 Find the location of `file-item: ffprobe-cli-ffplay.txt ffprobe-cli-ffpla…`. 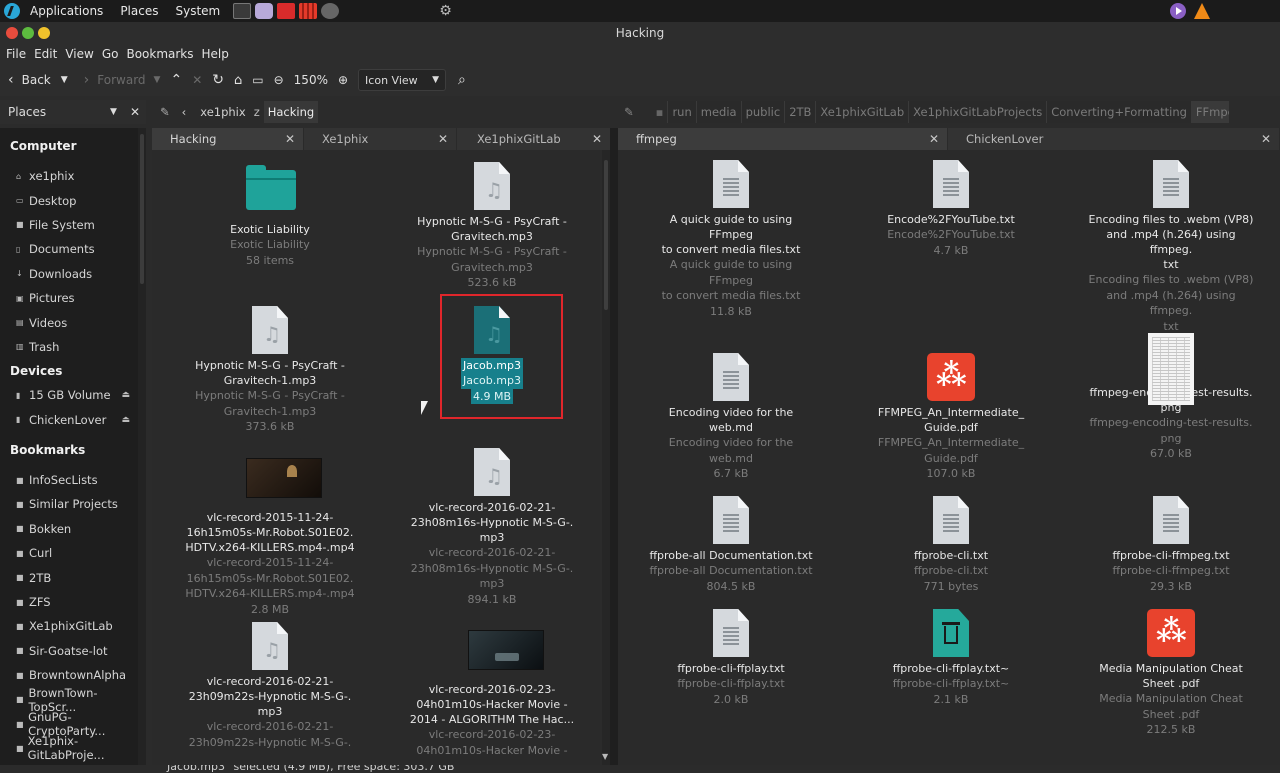

file-item: ffprobe-cli-ffplay.txt ffprobe-cli-ffpla… is located at coordinates (731, 658).